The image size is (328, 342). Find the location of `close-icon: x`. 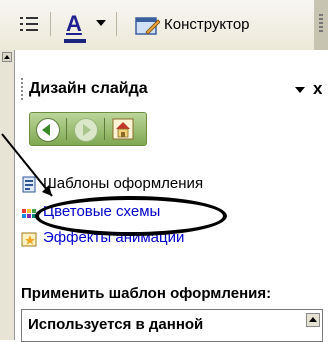

close-icon: x is located at coordinates (317, 89).